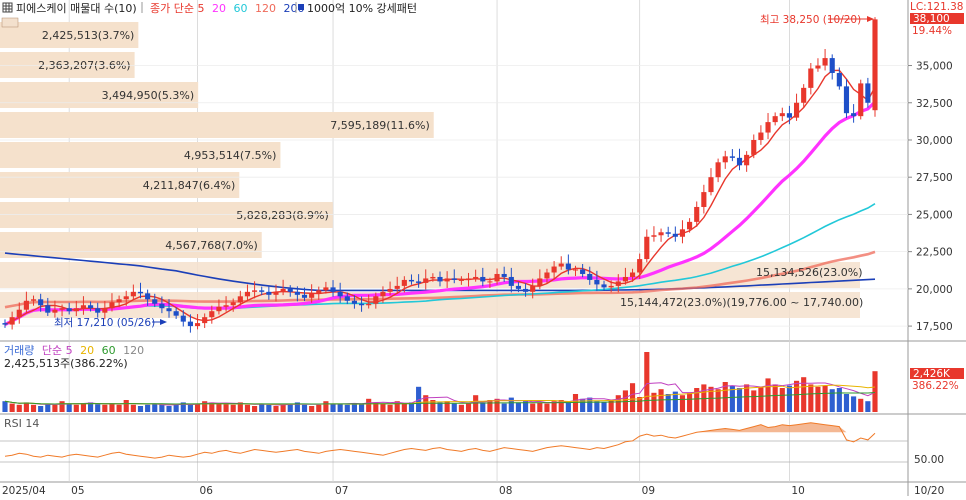 The image size is (966, 500). What do you see at coordinates (934, 178) in the screenshot?
I see `price-tick: 27,500` at bounding box center [934, 178].